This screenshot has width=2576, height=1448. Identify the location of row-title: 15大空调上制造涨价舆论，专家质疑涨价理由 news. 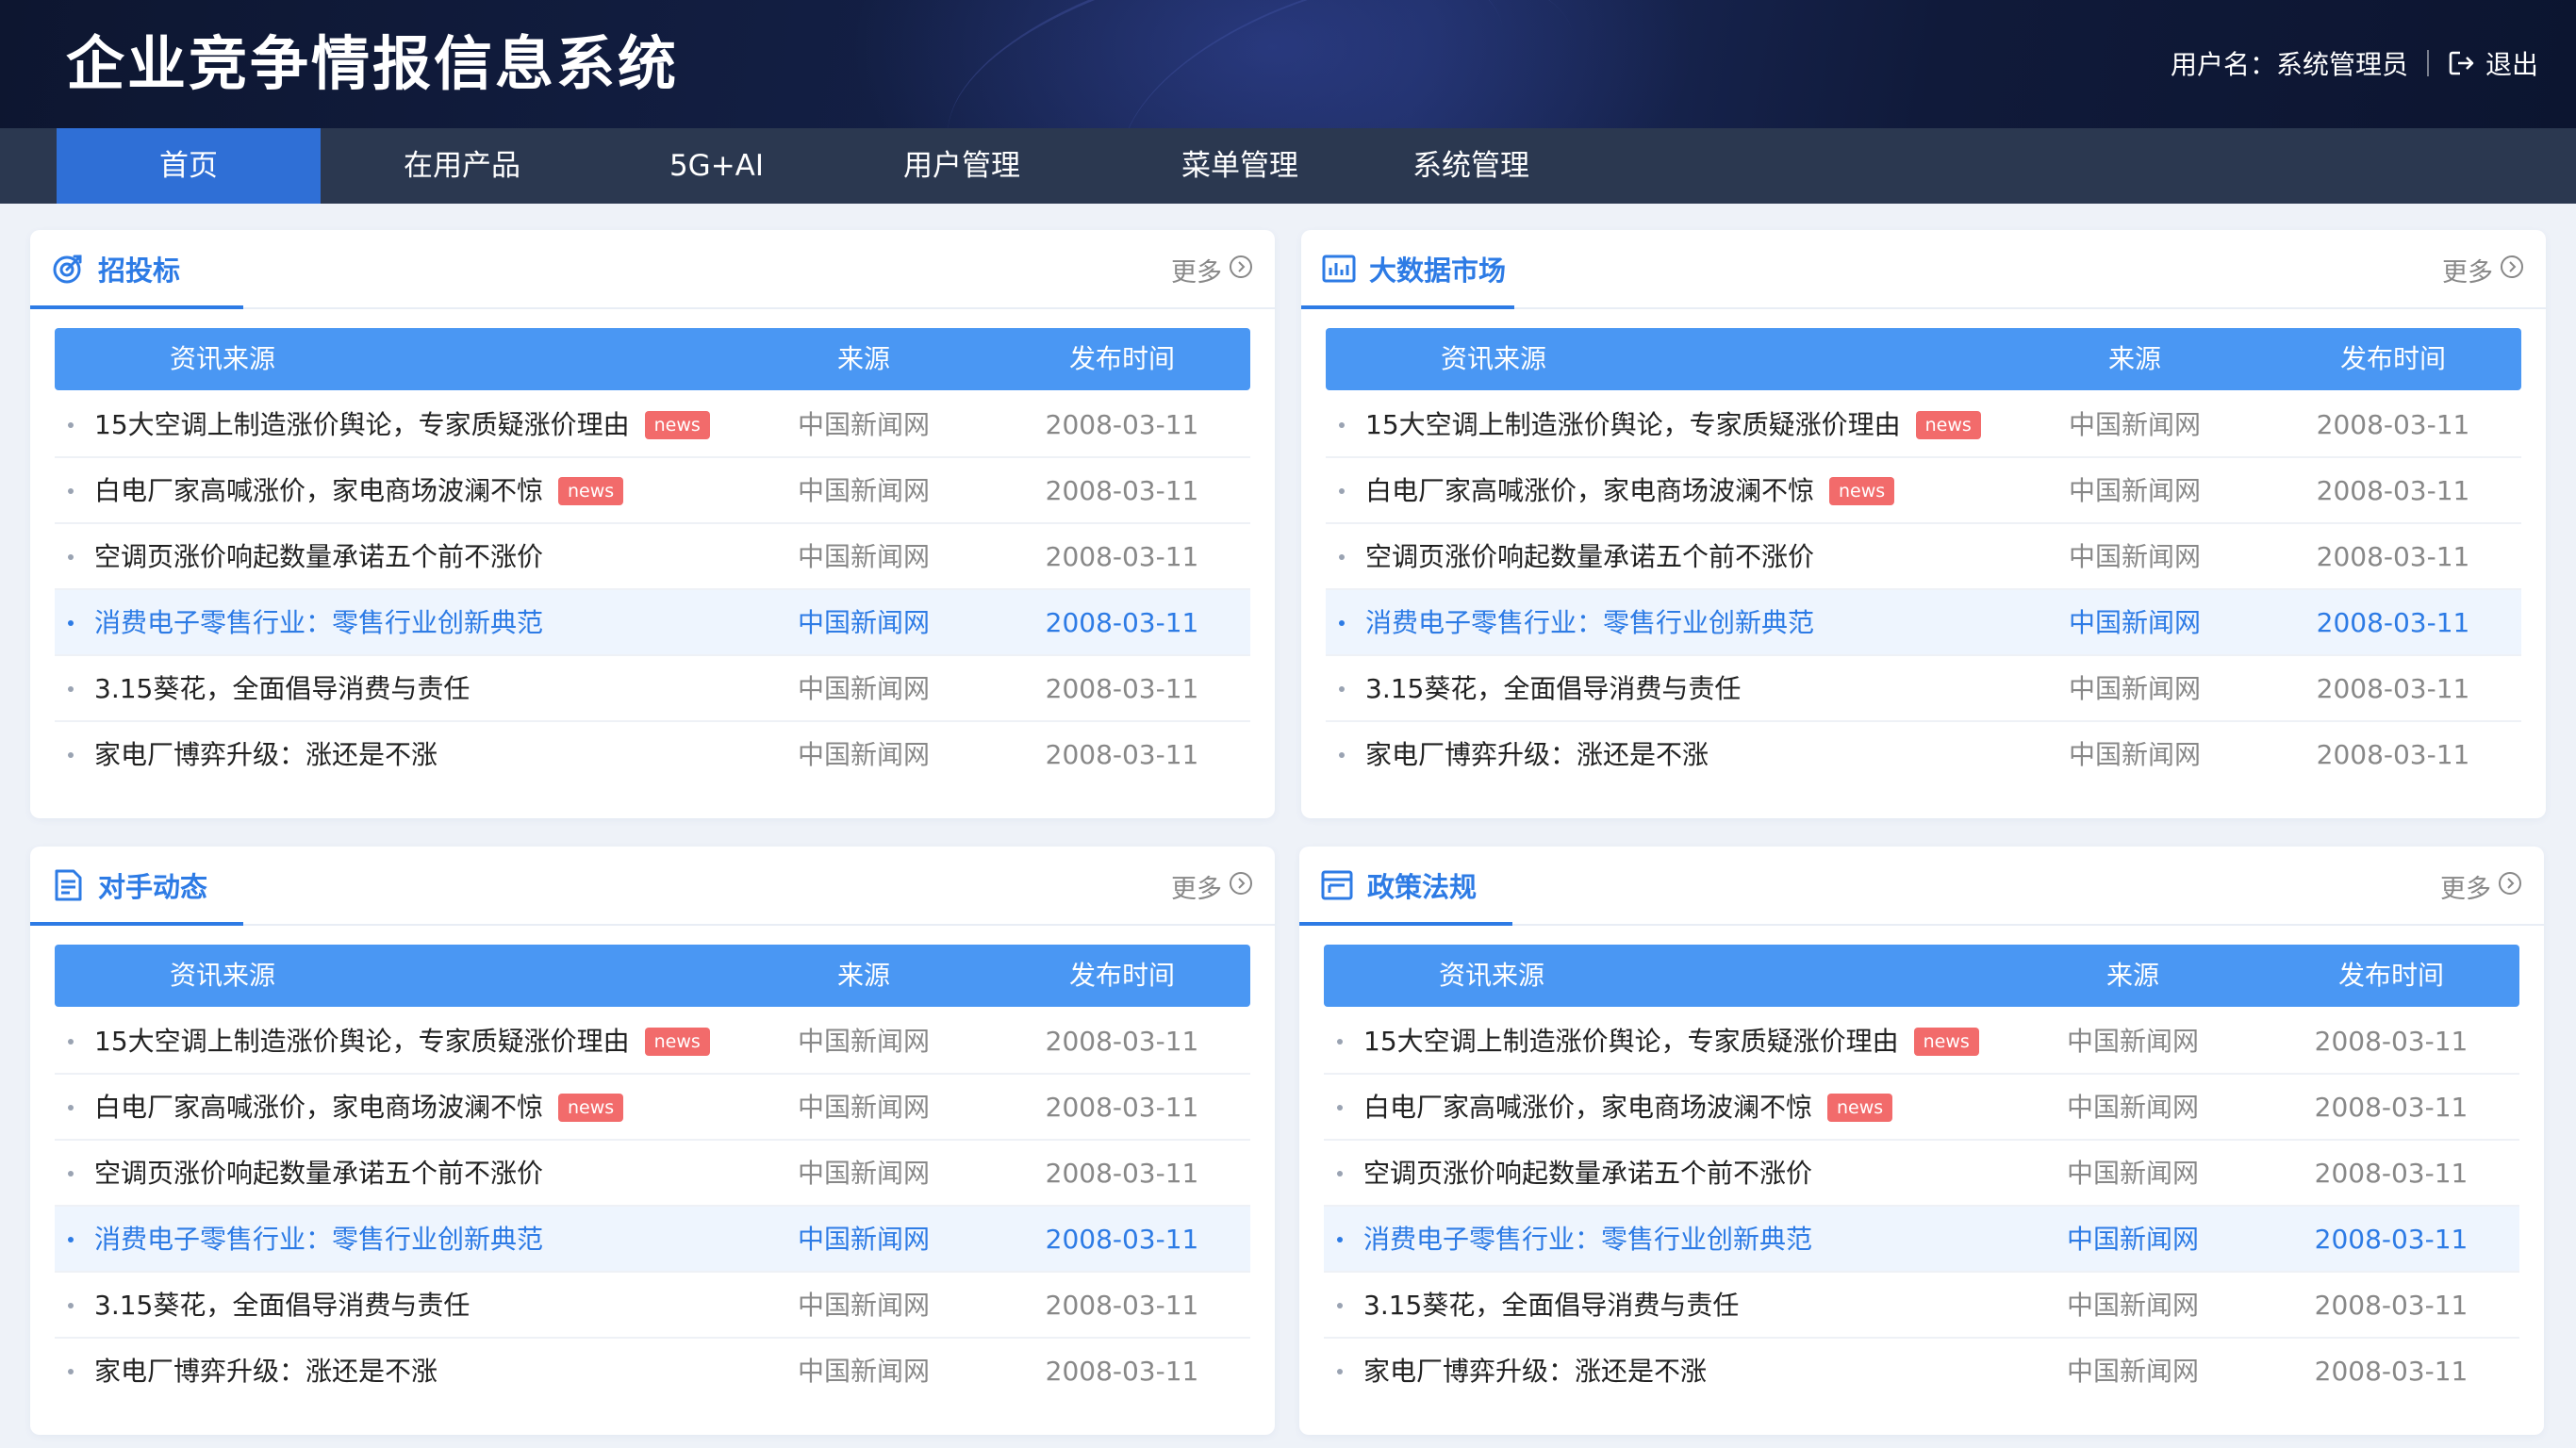
(402, 1042).